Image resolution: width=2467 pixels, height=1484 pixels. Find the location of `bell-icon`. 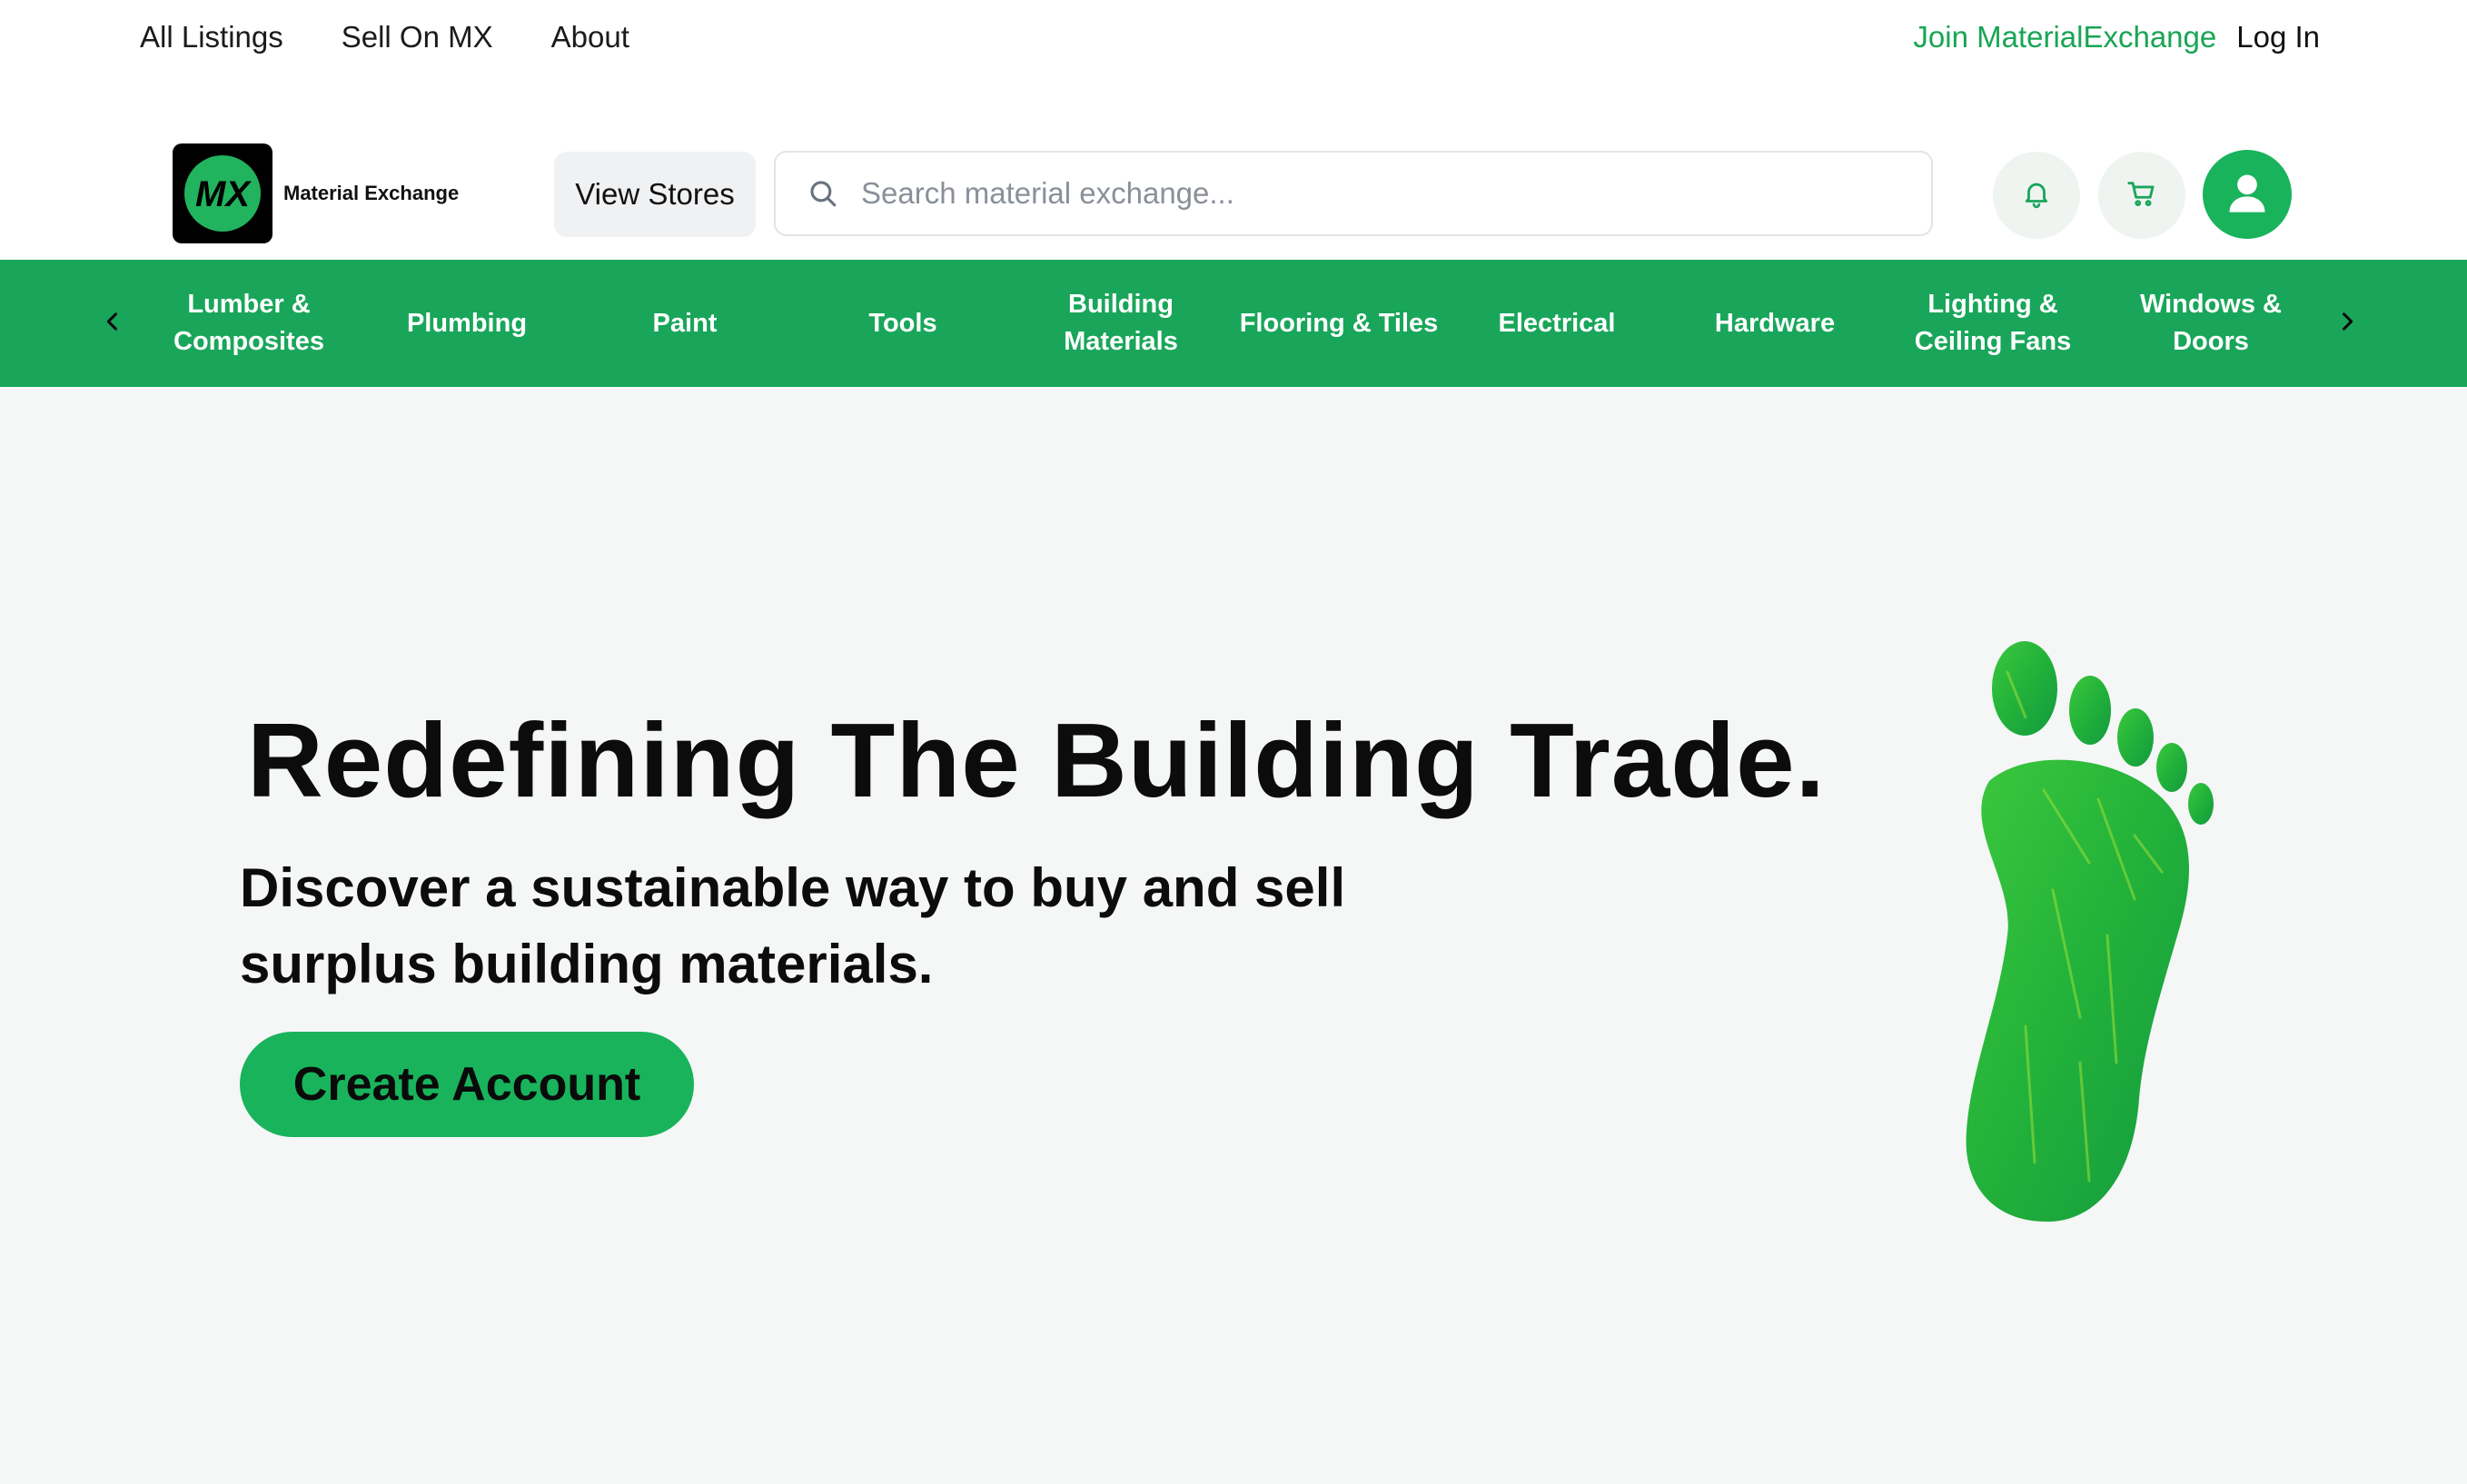

bell-icon is located at coordinates (2036, 195).